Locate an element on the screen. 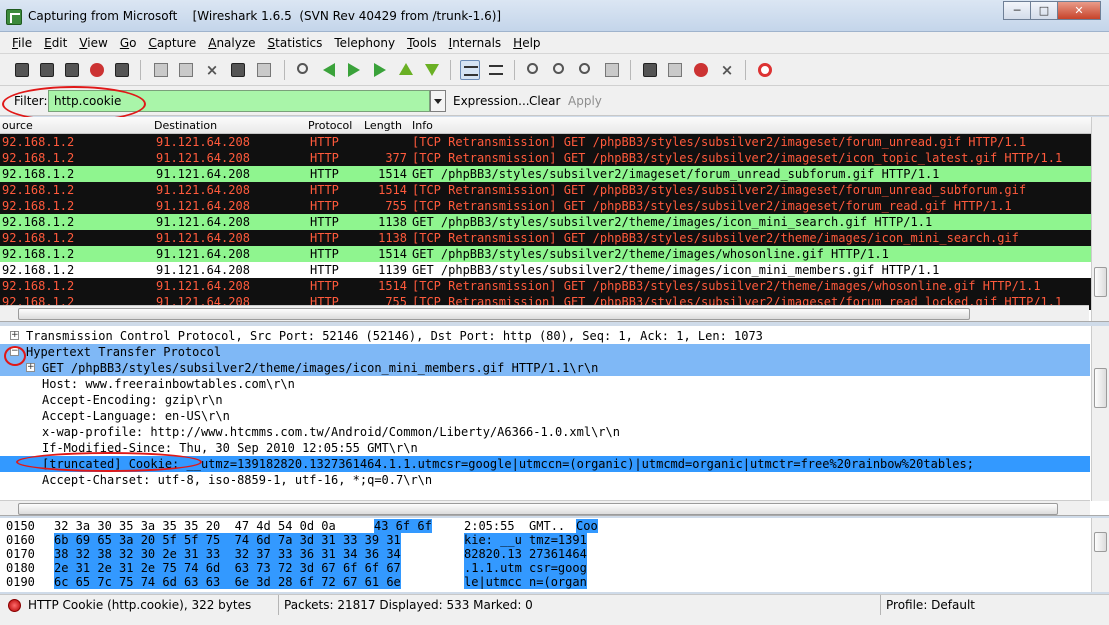  hex-offset: 0170 is located at coordinates (20, 554).